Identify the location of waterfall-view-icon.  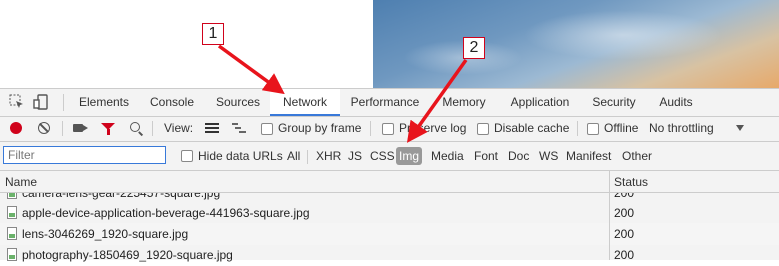
(239, 128).